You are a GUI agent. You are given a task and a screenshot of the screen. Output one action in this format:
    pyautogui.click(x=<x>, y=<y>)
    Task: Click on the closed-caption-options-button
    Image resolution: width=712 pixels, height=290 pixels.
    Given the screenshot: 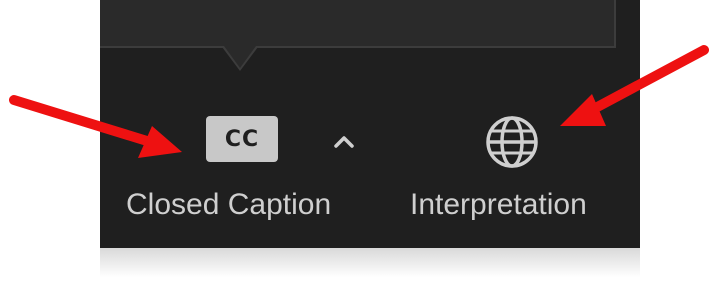 What is the action you would take?
    pyautogui.click(x=344, y=141)
    